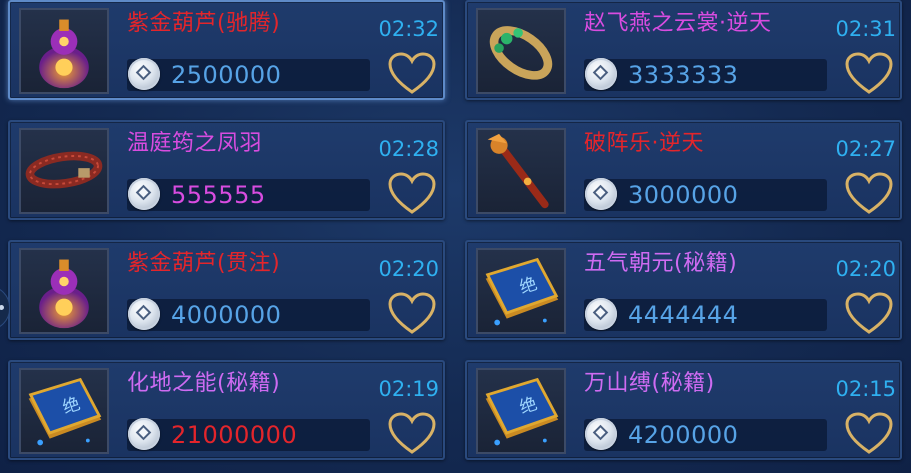 Image resolution: width=911 pixels, height=473 pixels. Describe the element at coordinates (234, 435) in the screenshot. I see `item-price: 21000000` at that location.